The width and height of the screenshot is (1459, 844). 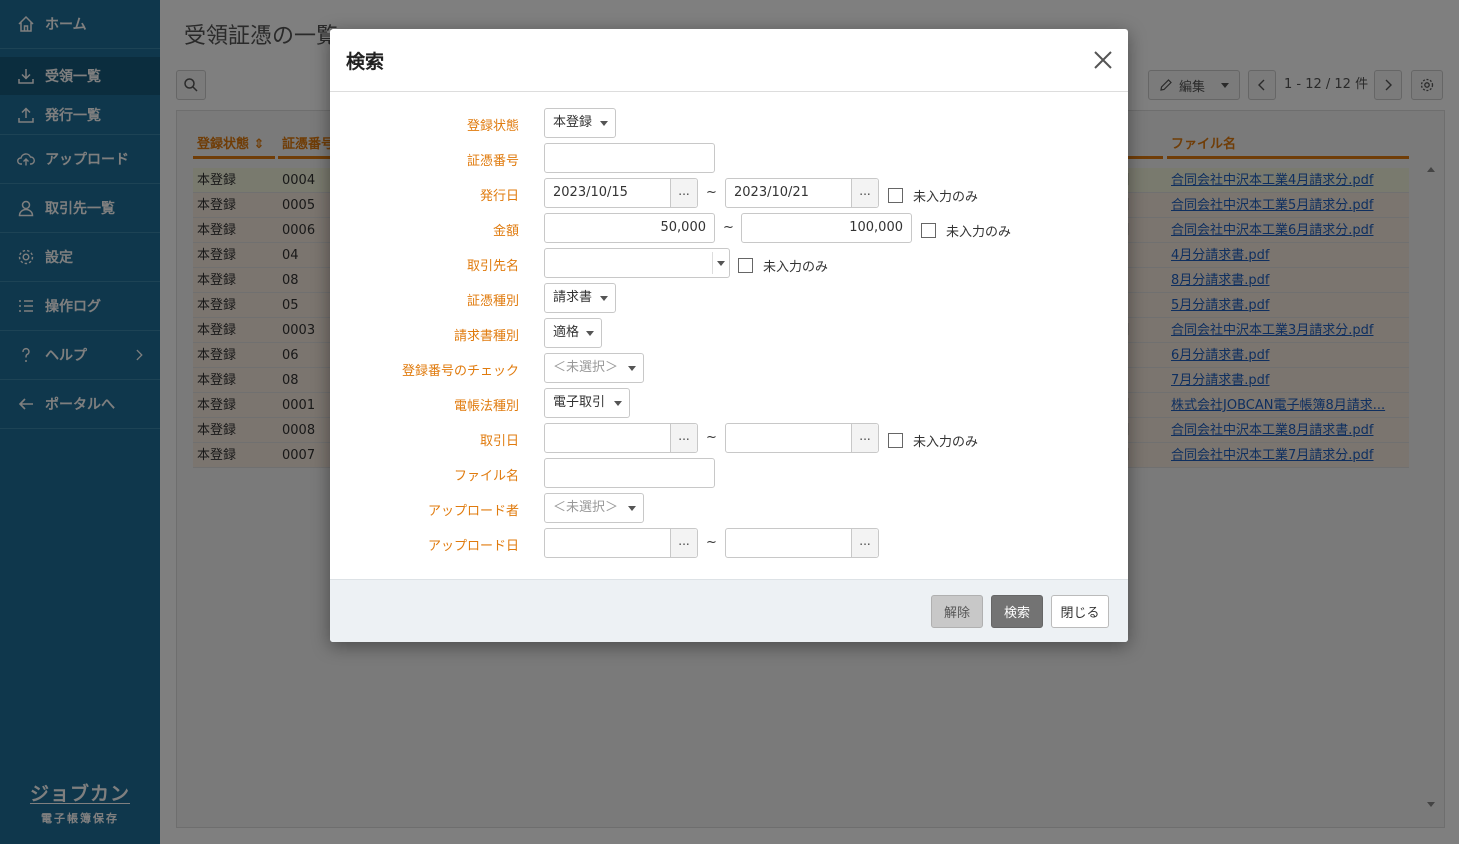 I want to click on invoice-type-select: 適格, so click(x=573, y=333).